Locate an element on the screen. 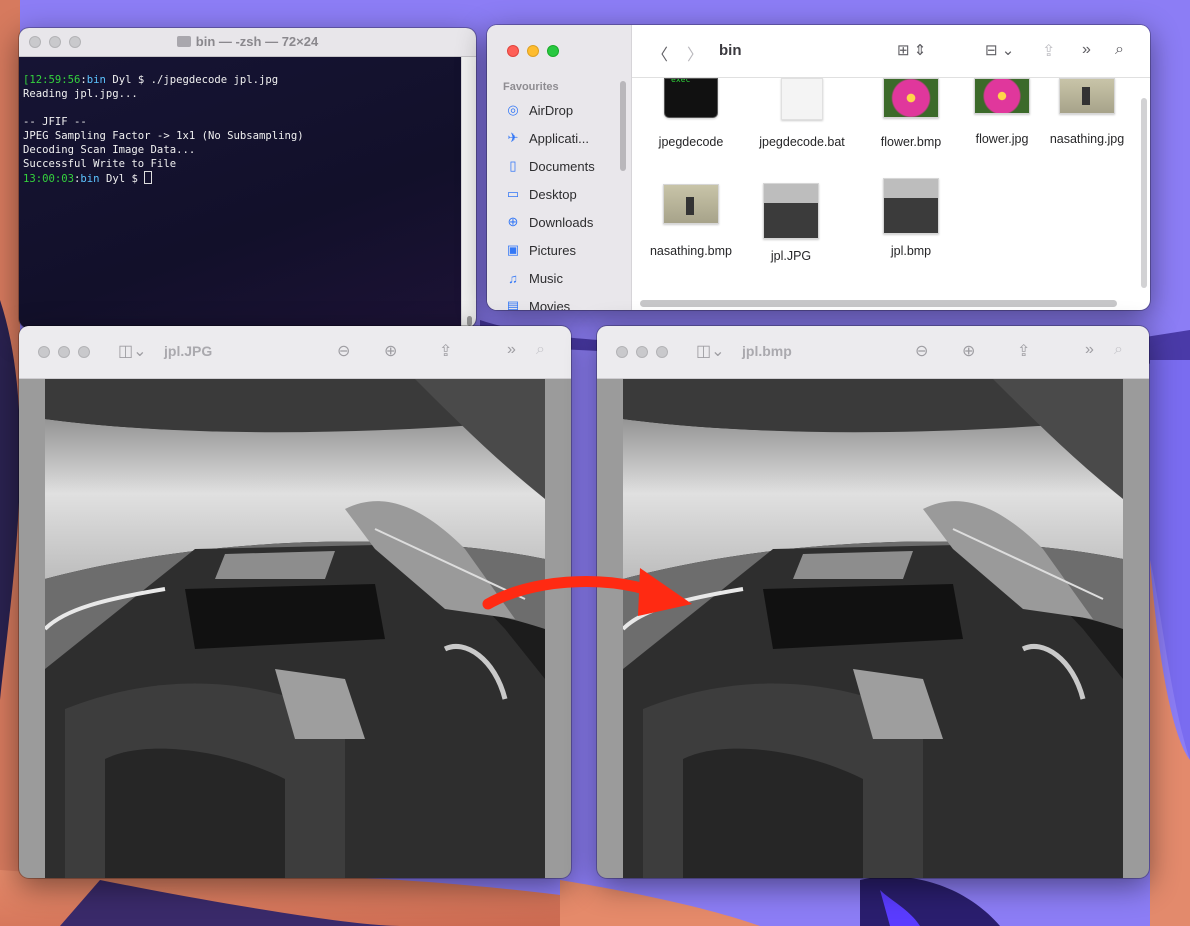 The width and height of the screenshot is (1190, 926). vertical-scrollbar is located at coordinates (1144, 193).